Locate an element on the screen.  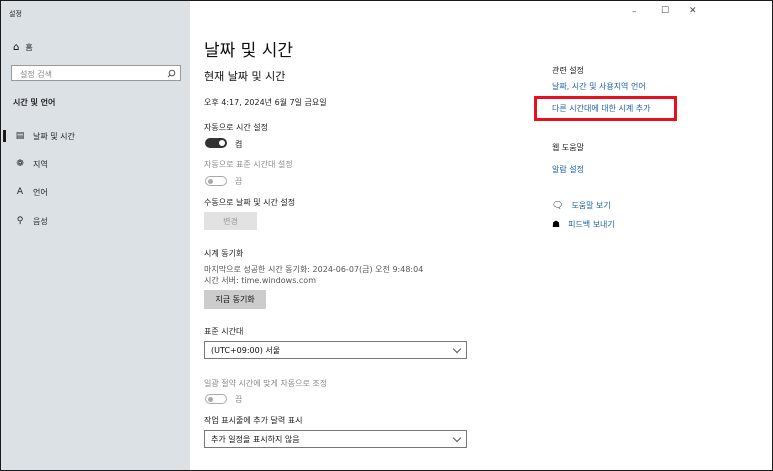
web-help-link-alarm: 알람 설정 is located at coordinates (568, 169).